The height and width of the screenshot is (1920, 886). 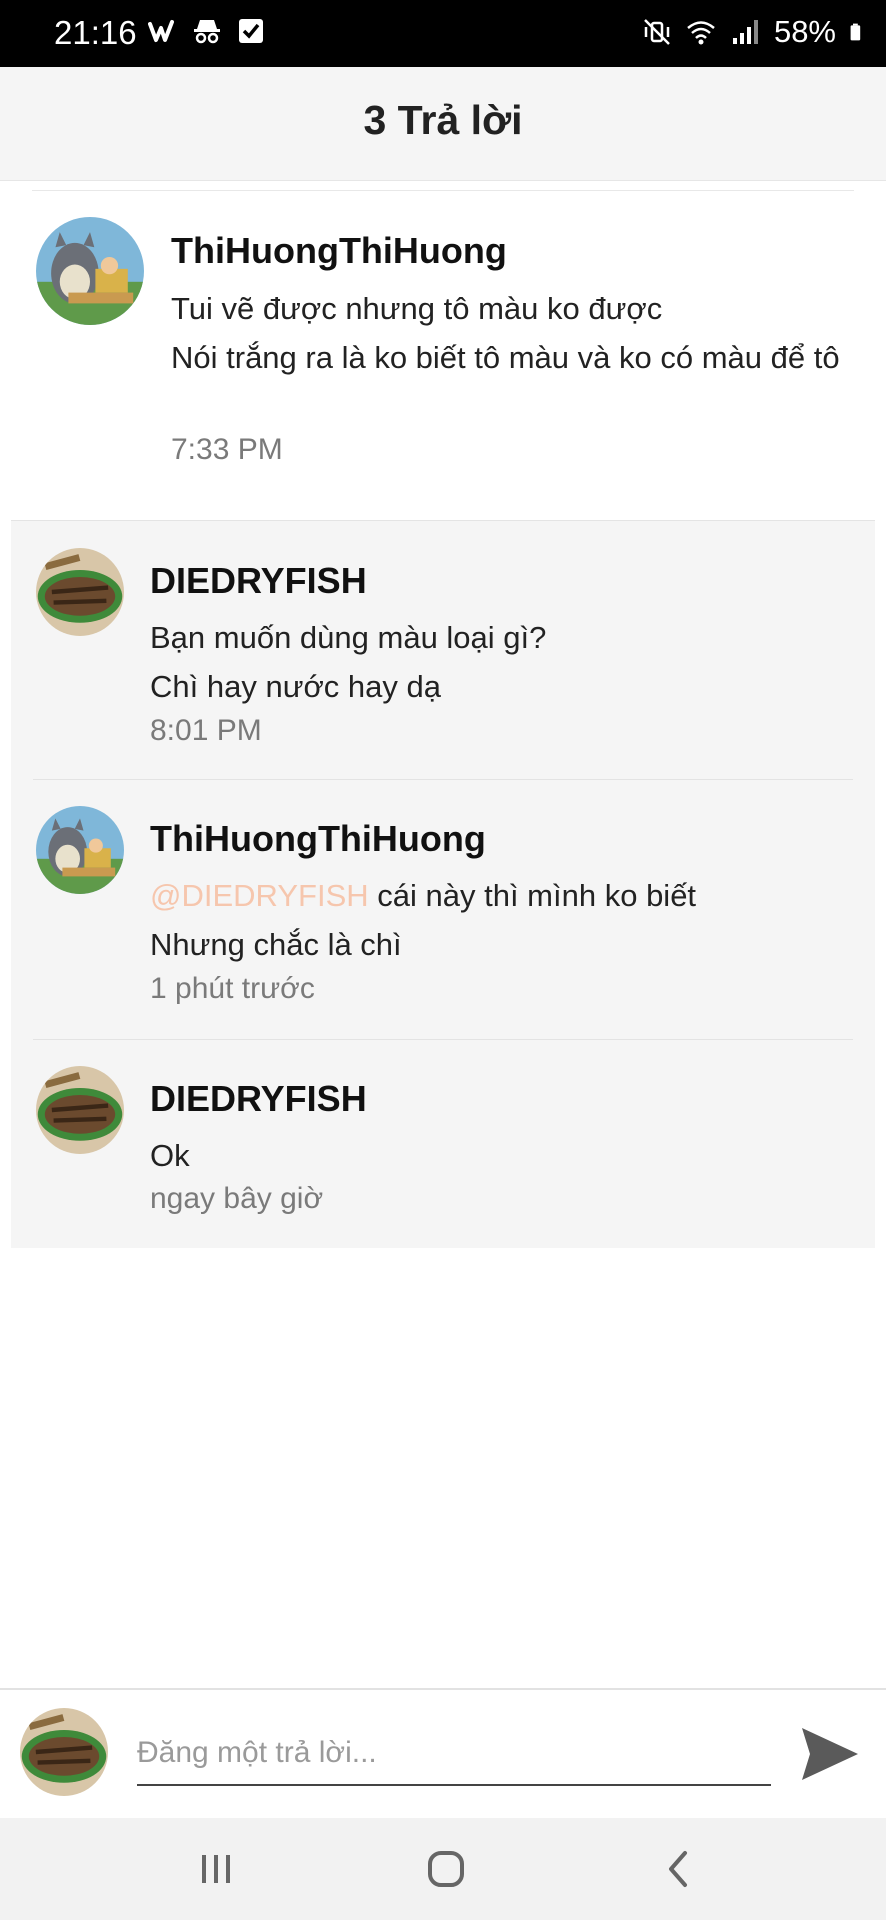 I want to click on comment-author: ThiHuongThiHuong, so click(x=339, y=251).